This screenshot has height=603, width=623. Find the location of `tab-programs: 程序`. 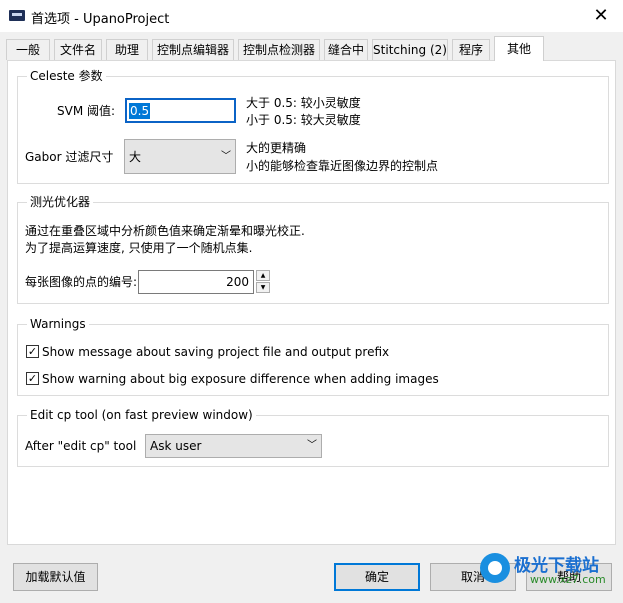

tab-programs: 程序 is located at coordinates (471, 49).